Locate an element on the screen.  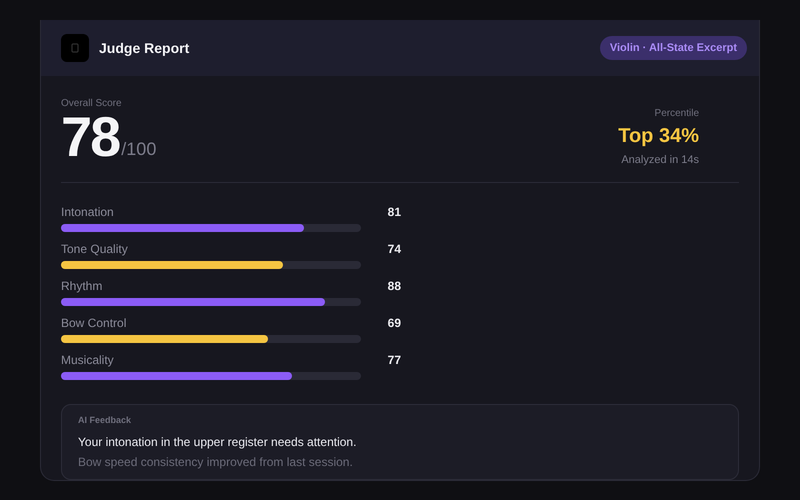
percentile-label: Percentile is located at coordinates (676, 113).